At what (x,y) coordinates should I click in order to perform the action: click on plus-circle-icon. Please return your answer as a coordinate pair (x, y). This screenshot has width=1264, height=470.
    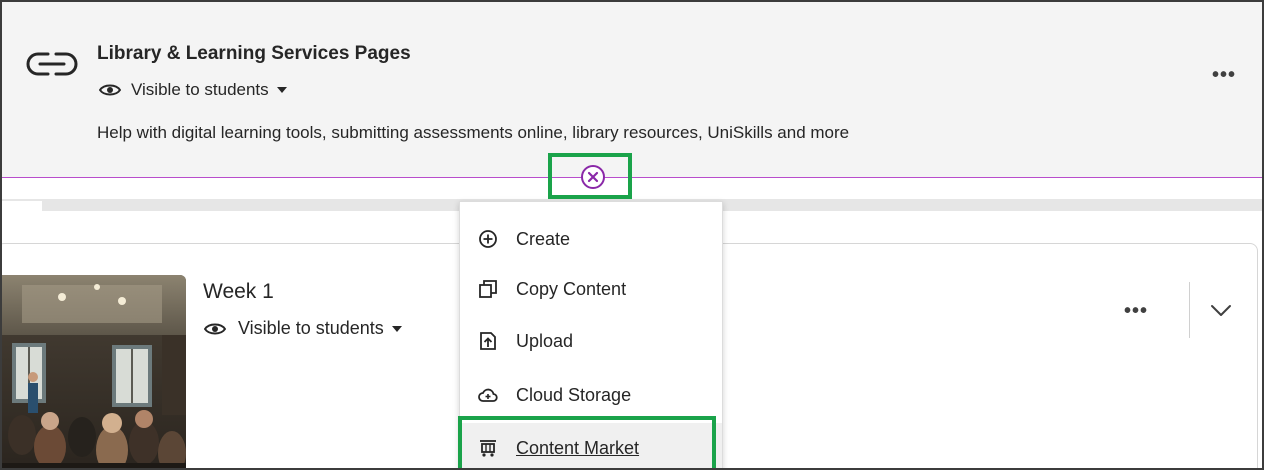
    Looking at the image, I should click on (488, 239).